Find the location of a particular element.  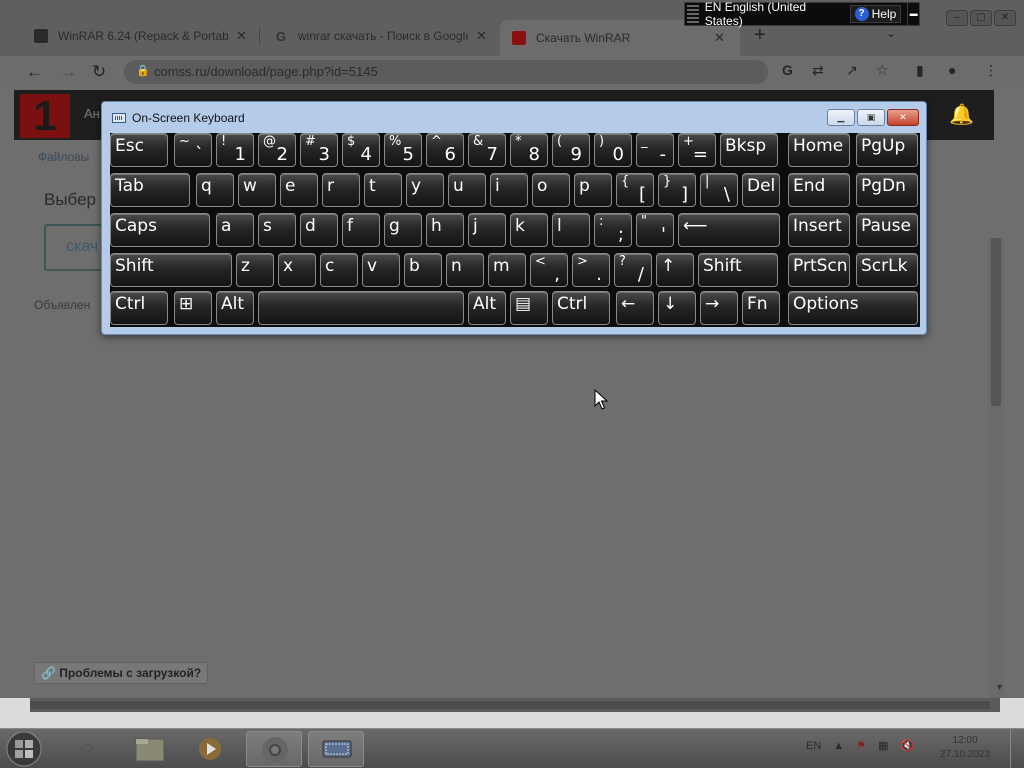

key-s: s is located at coordinates (277, 230).